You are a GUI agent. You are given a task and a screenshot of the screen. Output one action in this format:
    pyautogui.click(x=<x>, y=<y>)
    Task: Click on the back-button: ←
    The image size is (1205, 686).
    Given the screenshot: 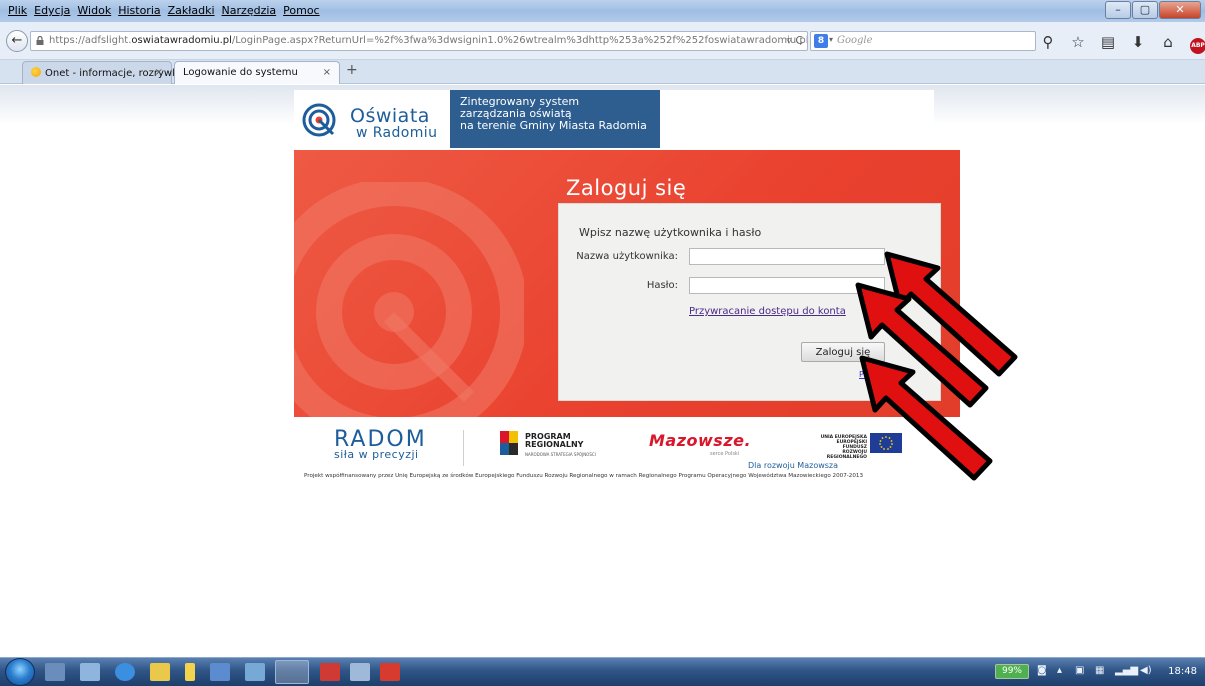 What is the action you would take?
    pyautogui.click(x=17, y=41)
    